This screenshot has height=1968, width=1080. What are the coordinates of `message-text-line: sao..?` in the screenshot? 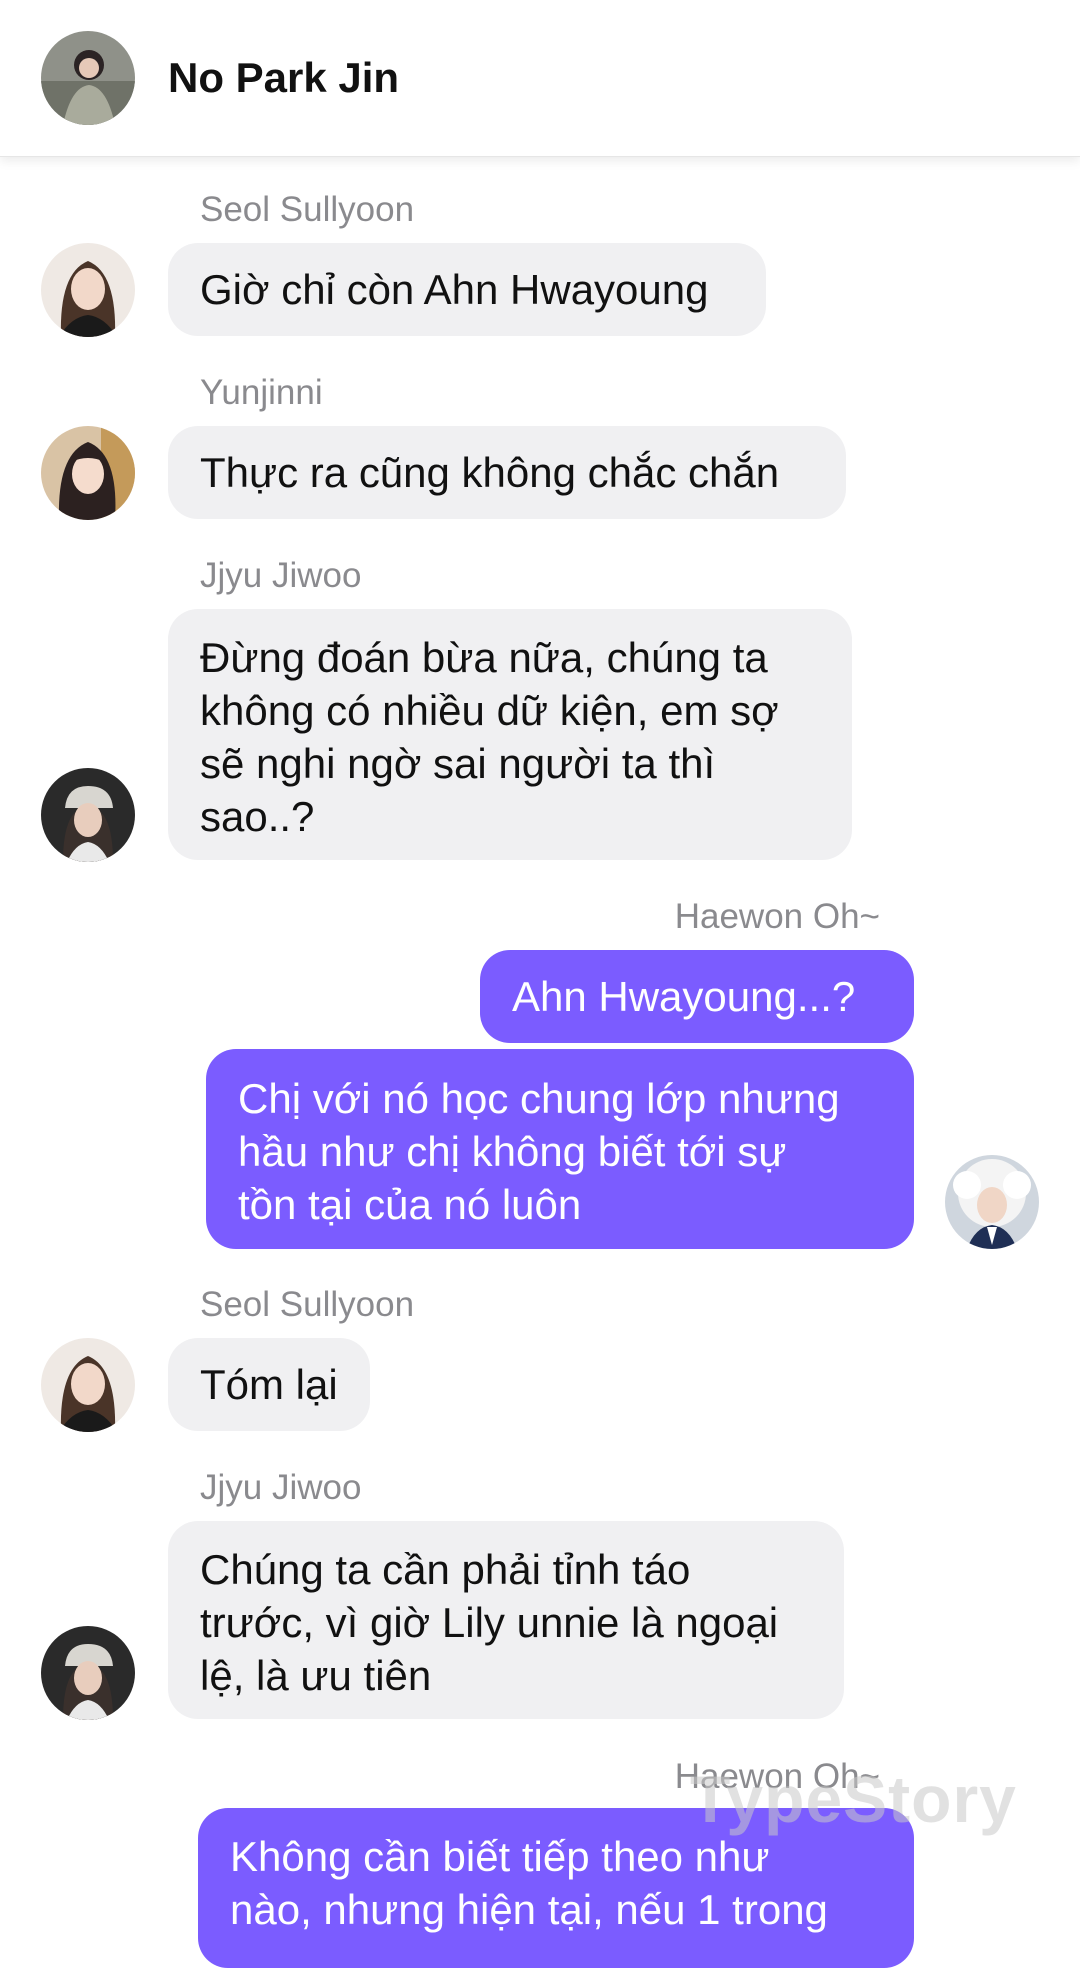 It's located at (257, 816).